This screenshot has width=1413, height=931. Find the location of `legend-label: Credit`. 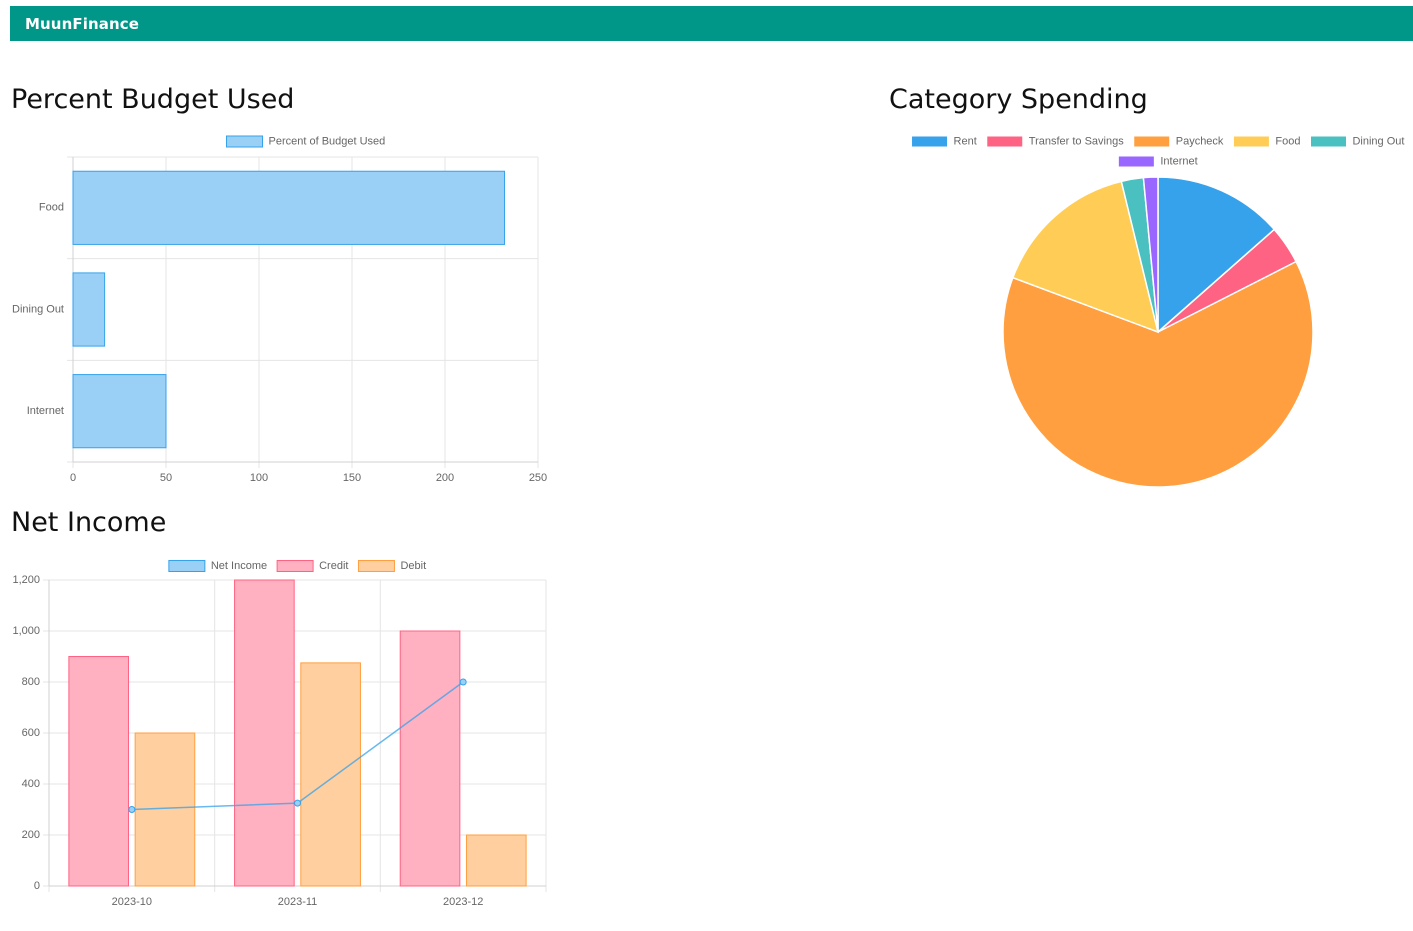

legend-label: Credit is located at coordinates (333, 566).